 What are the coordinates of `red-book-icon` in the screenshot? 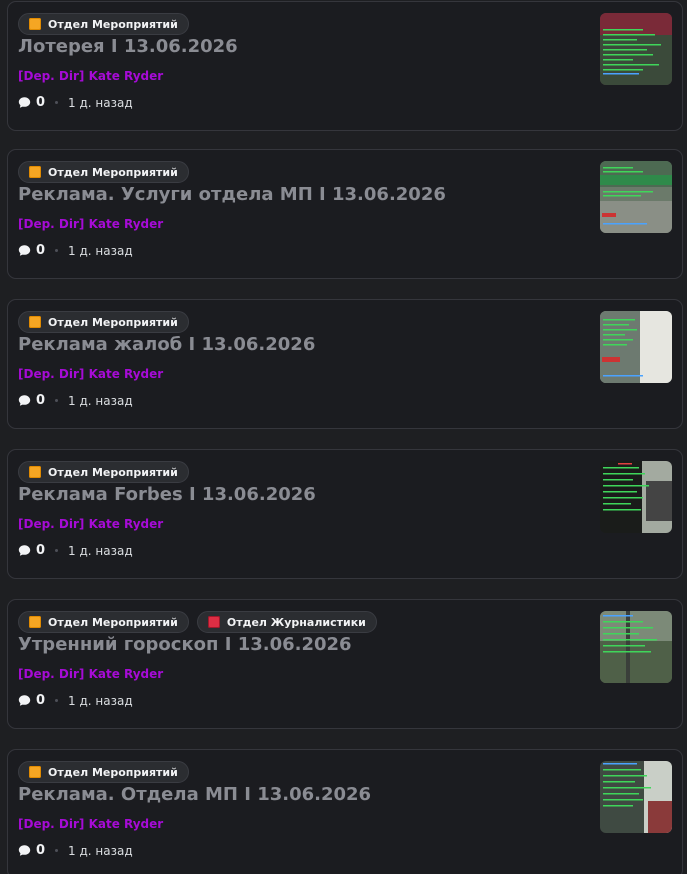 It's located at (213, 622).